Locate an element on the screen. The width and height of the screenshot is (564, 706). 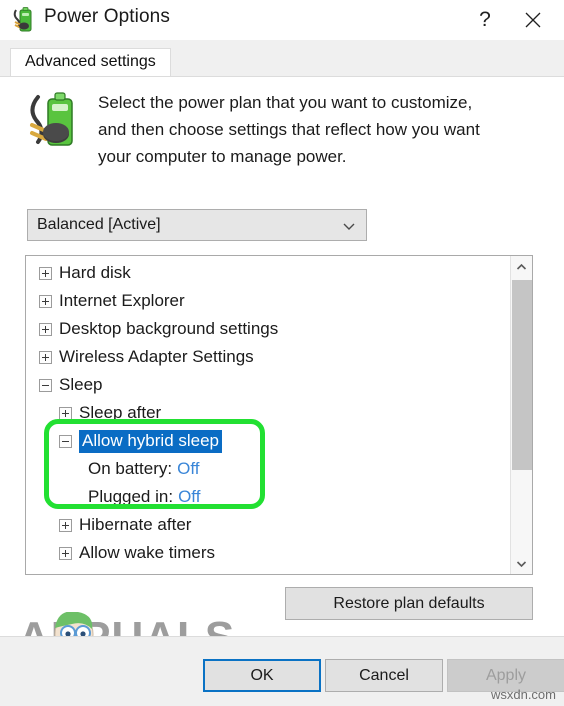
apply-button-label: Apply is located at coordinates (506, 675).